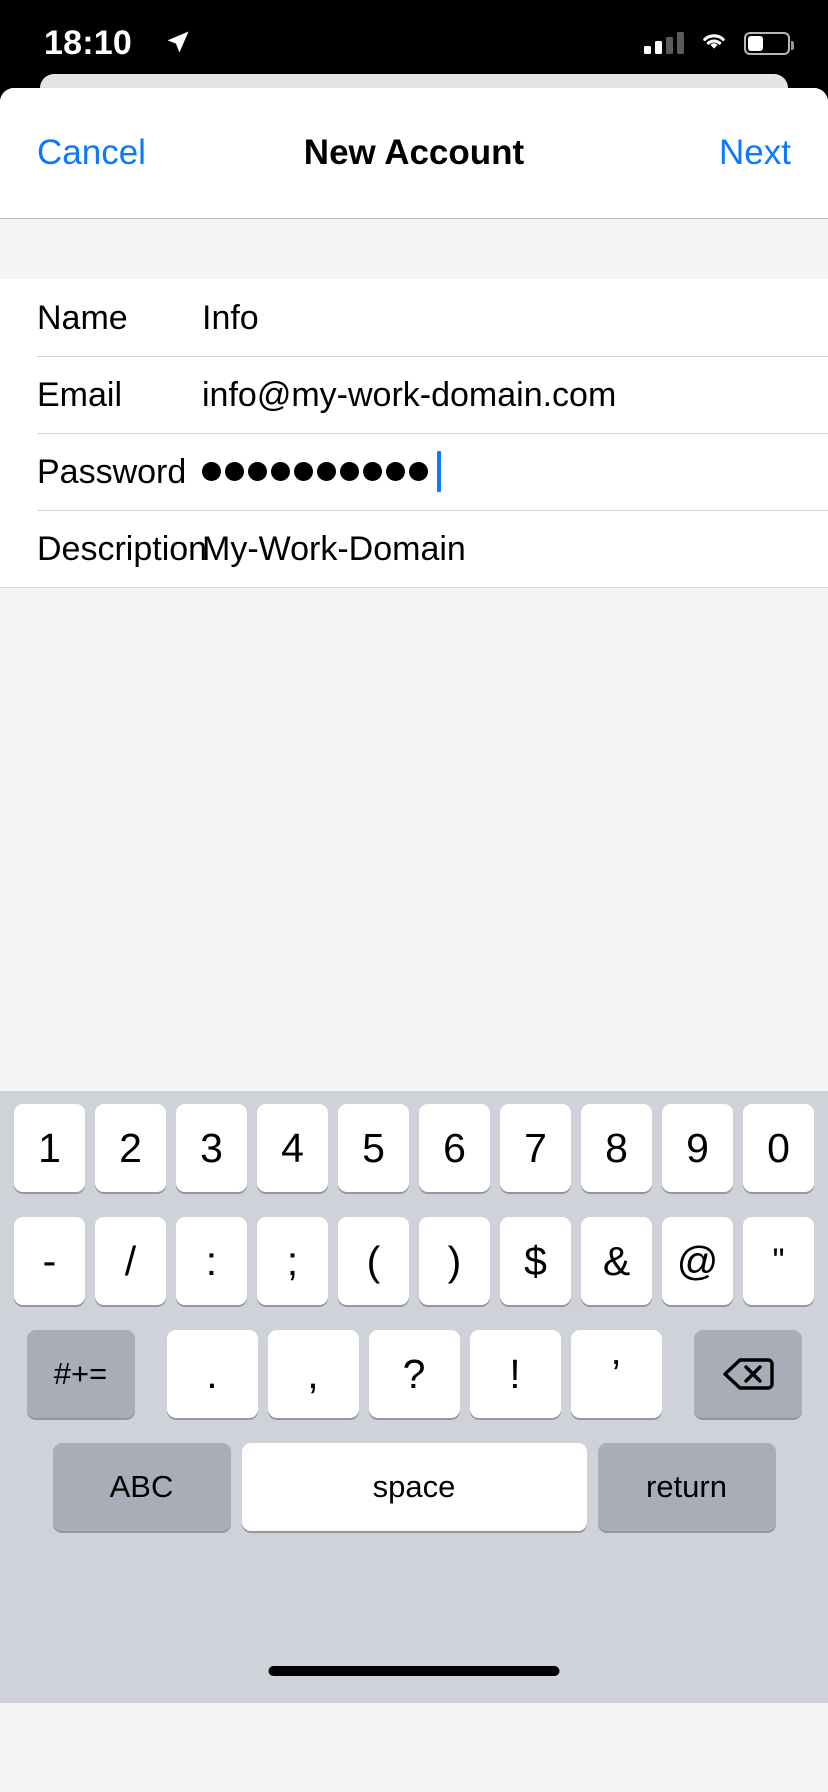 The width and height of the screenshot is (828, 1792). I want to click on key-quote-double: ", so click(778, 1261).